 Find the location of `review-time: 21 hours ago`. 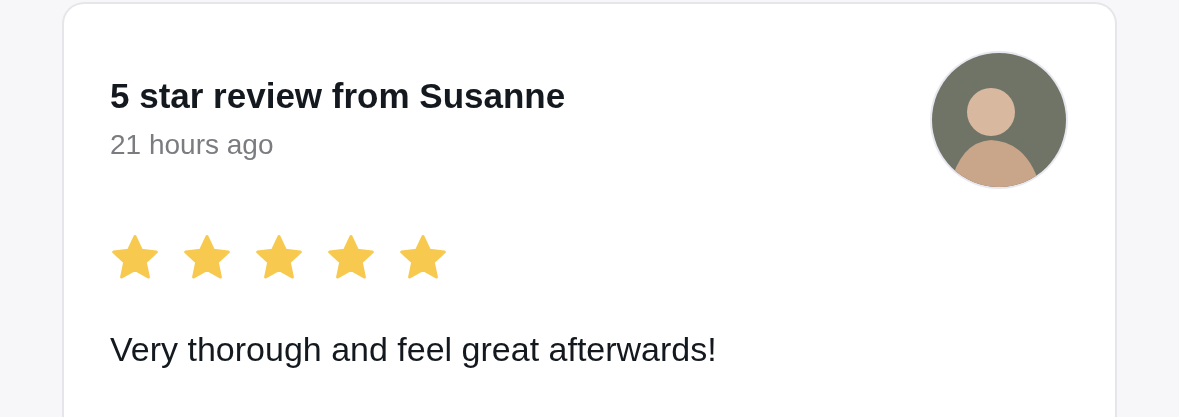

review-time: 21 hours ago is located at coordinates (192, 145).